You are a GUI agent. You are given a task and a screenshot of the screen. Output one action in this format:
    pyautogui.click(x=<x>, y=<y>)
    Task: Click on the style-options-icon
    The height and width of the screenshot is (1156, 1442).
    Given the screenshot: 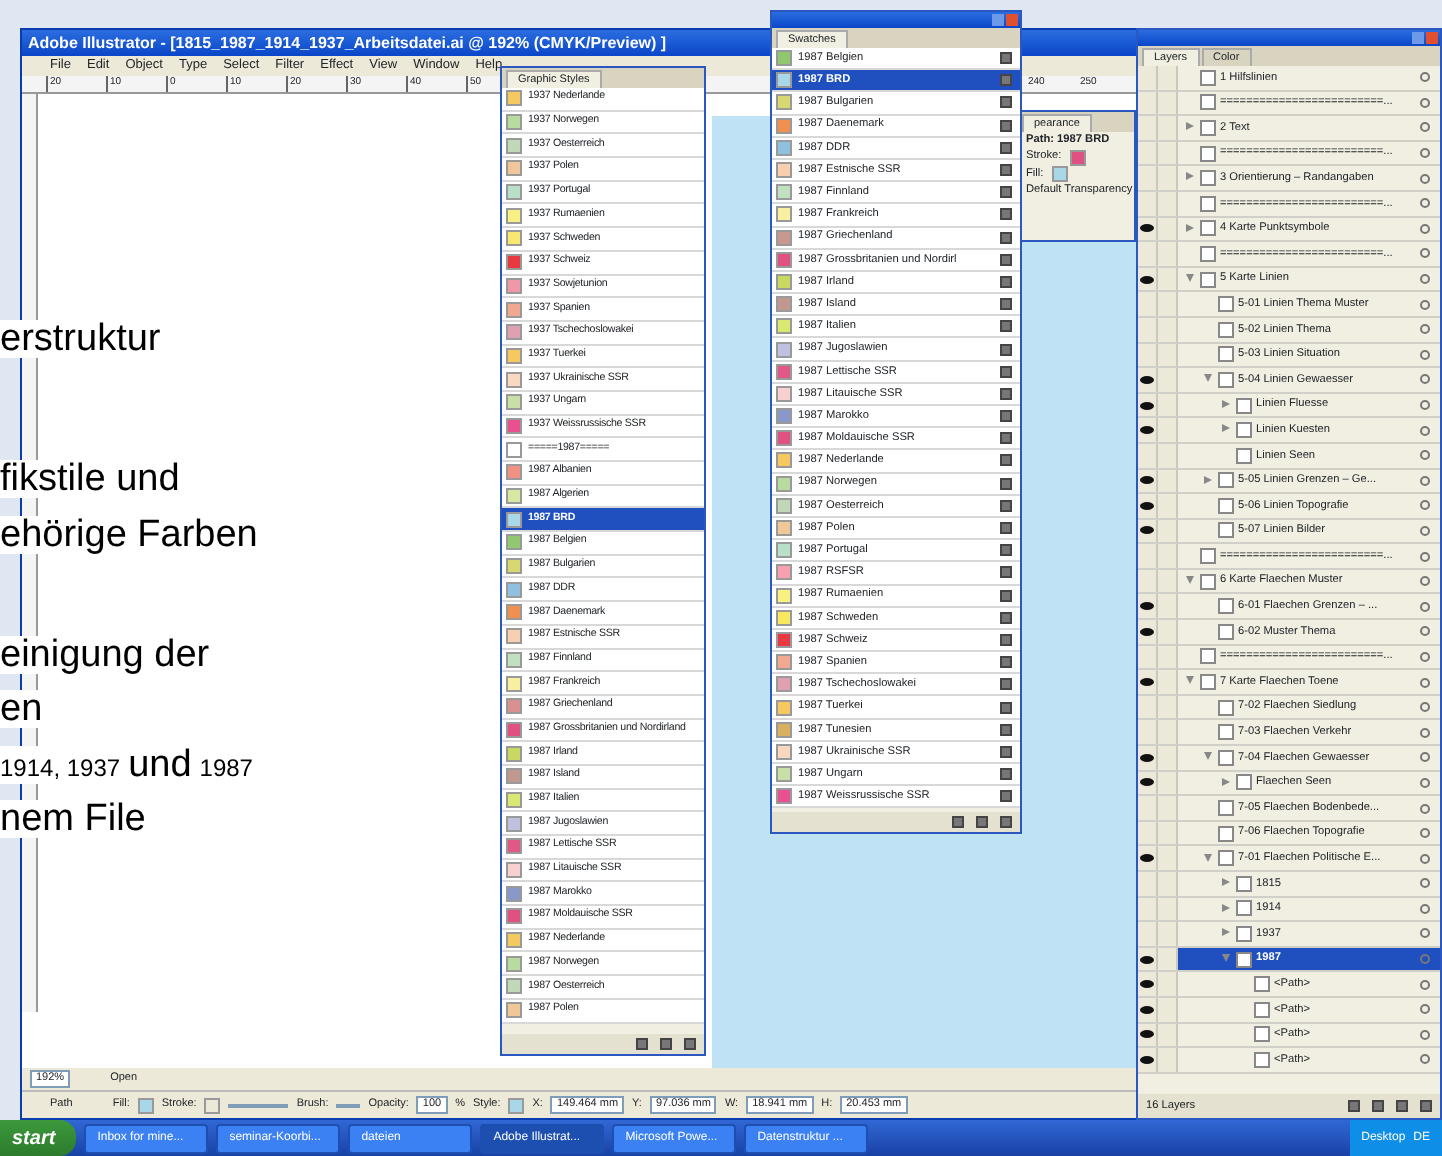 What is the action you would take?
    pyautogui.click(x=642, y=1044)
    